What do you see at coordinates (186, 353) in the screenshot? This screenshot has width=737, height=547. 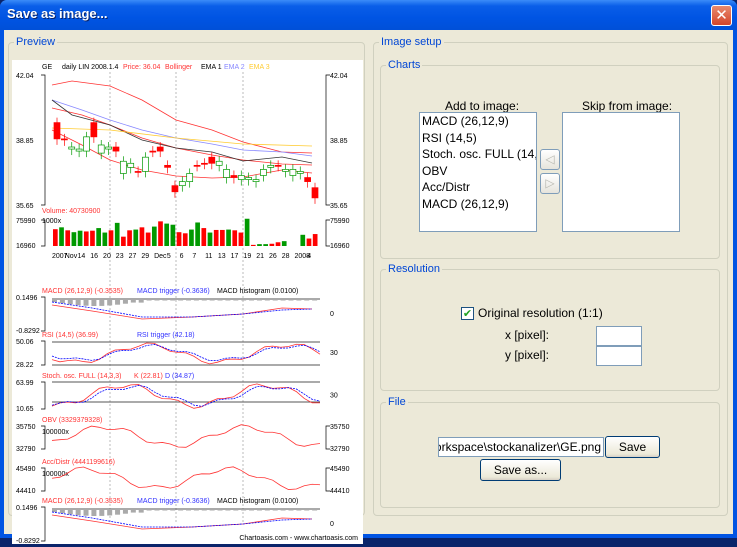 I see `rsi-line` at bounding box center [186, 353].